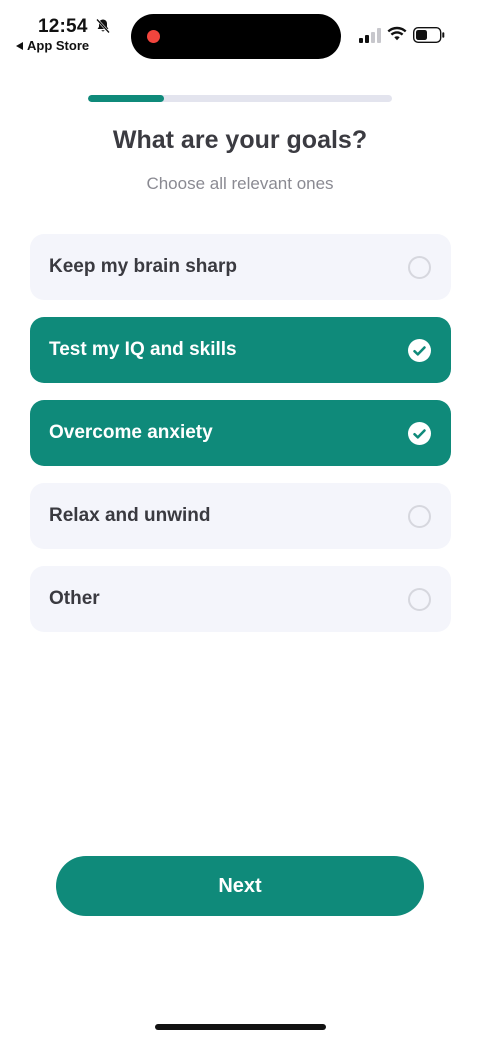 The height and width of the screenshot is (1040, 480). What do you see at coordinates (240, 516) in the screenshot?
I see `goal-option-relax-unwind: Relax and unwind` at bounding box center [240, 516].